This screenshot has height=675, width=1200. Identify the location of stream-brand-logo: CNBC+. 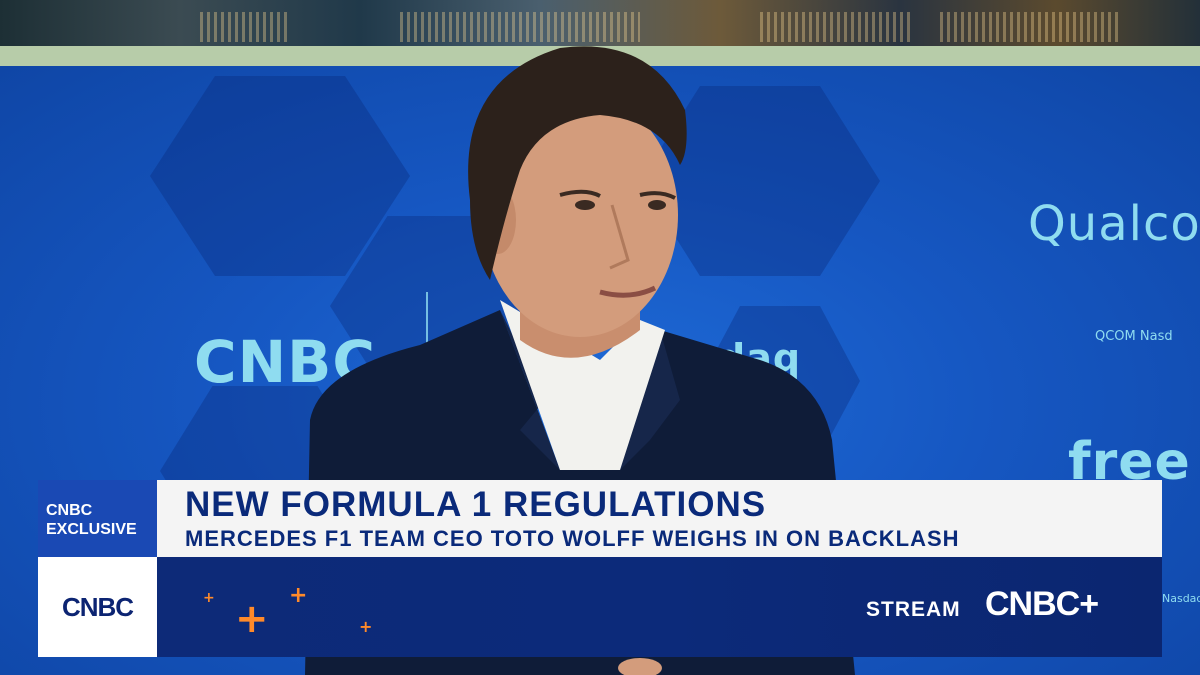
(1042, 604).